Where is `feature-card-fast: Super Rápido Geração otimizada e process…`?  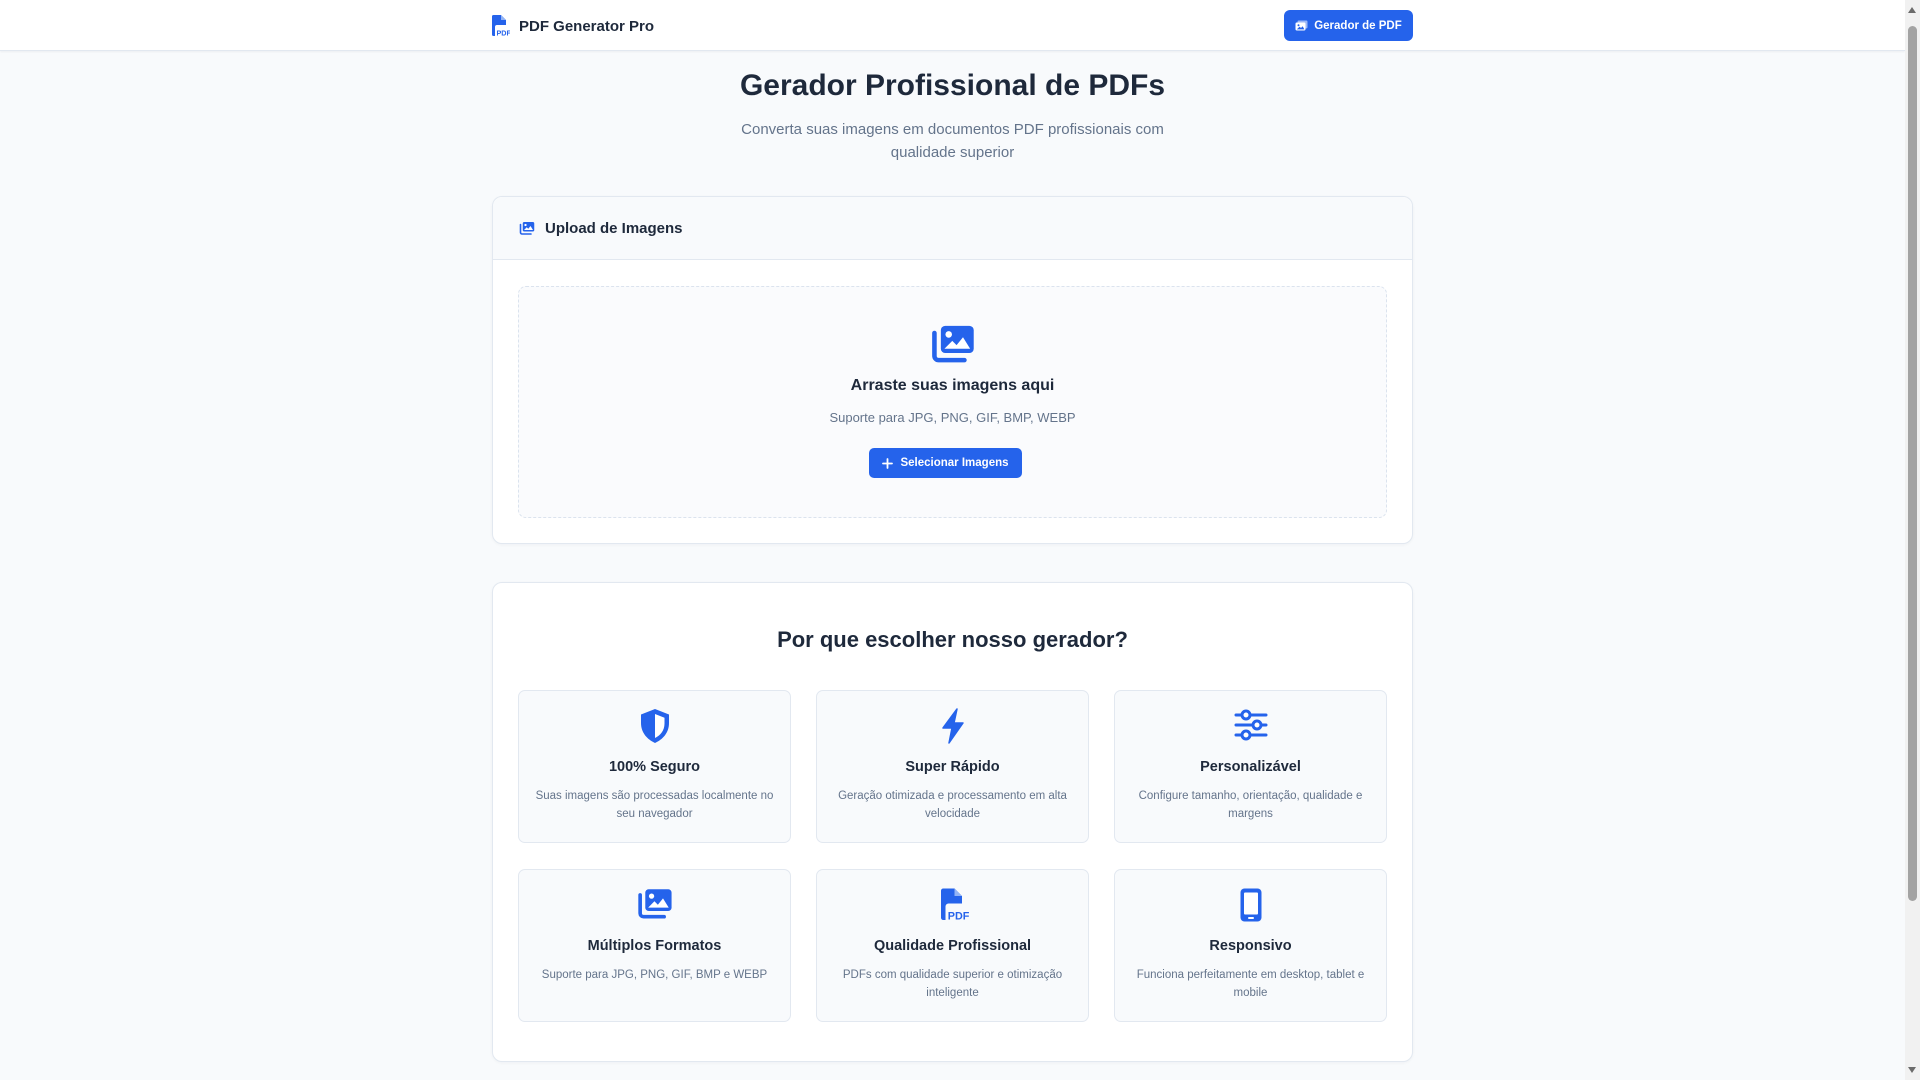 feature-card-fast: Super Rápido Geração otimizada e process… is located at coordinates (952, 766).